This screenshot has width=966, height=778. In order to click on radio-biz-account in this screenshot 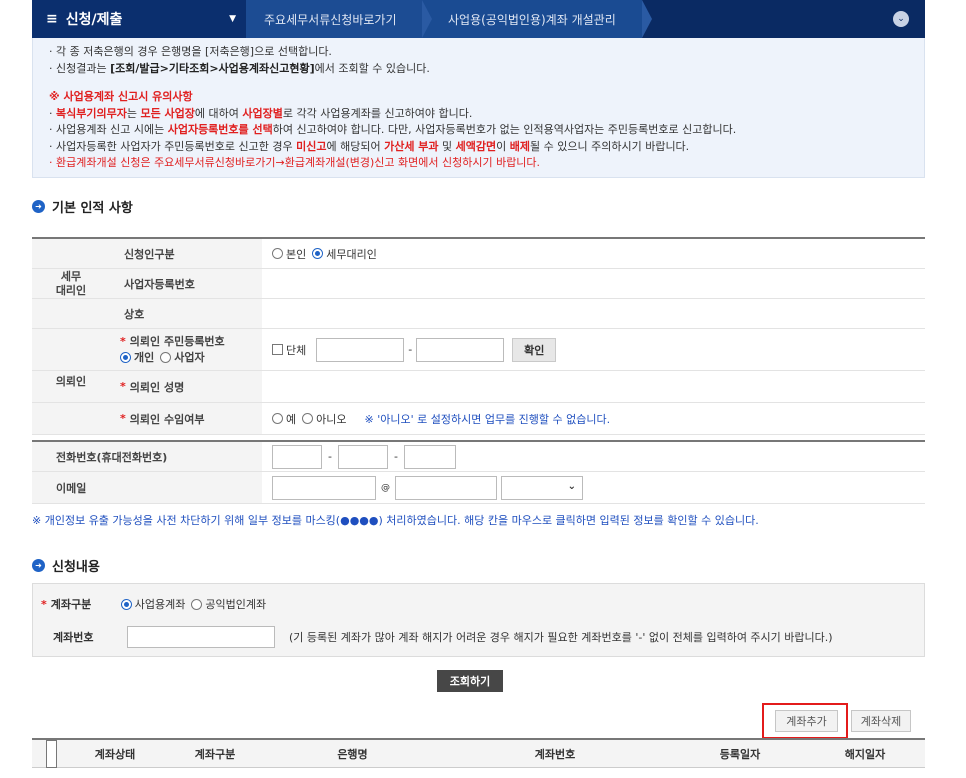, I will do `click(126, 604)`.